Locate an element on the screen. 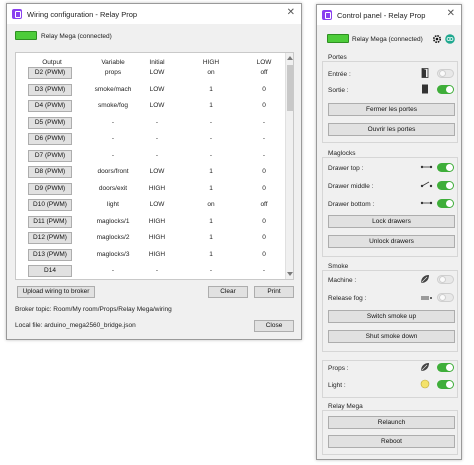 The width and height of the screenshot is (474, 465). link-icon is located at coordinates (450, 39).